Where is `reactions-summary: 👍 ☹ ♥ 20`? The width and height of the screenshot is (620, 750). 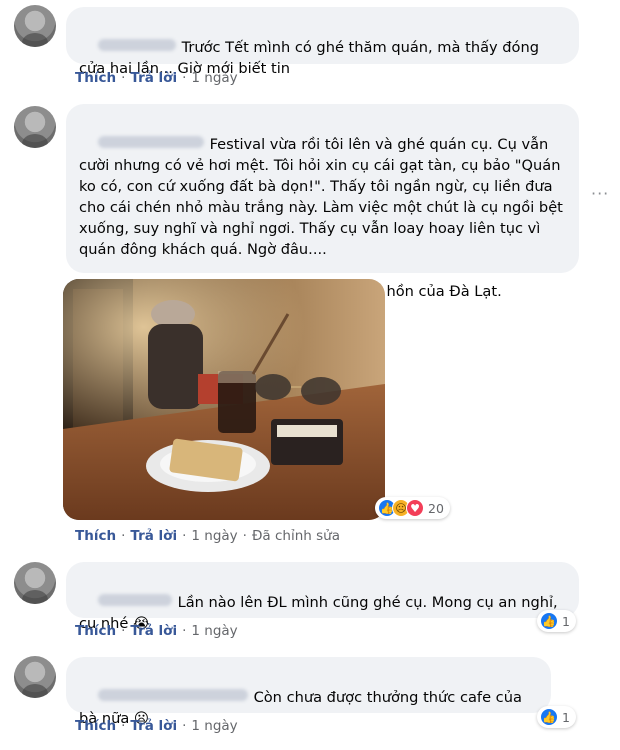
reactions-summary: 👍 ☹ ♥ 20 is located at coordinates (412, 508).